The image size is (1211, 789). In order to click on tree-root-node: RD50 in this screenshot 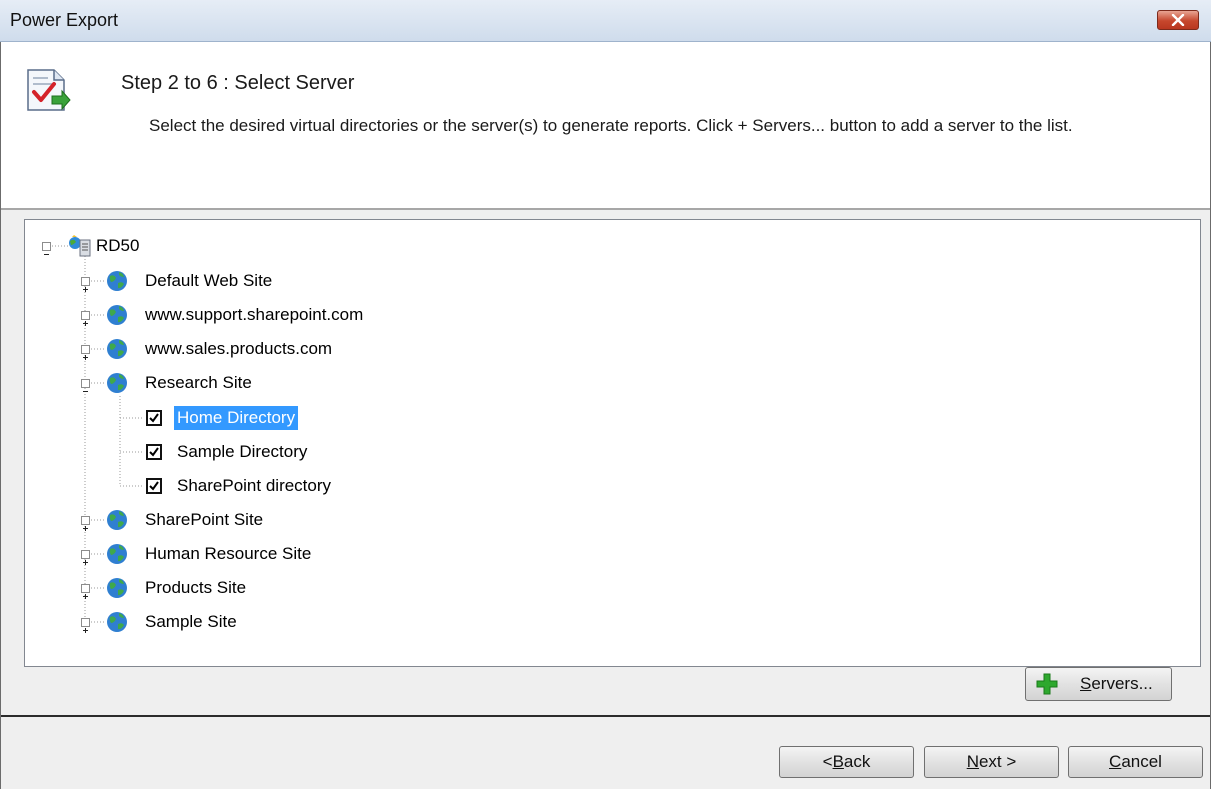, I will do `click(117, 246)`.